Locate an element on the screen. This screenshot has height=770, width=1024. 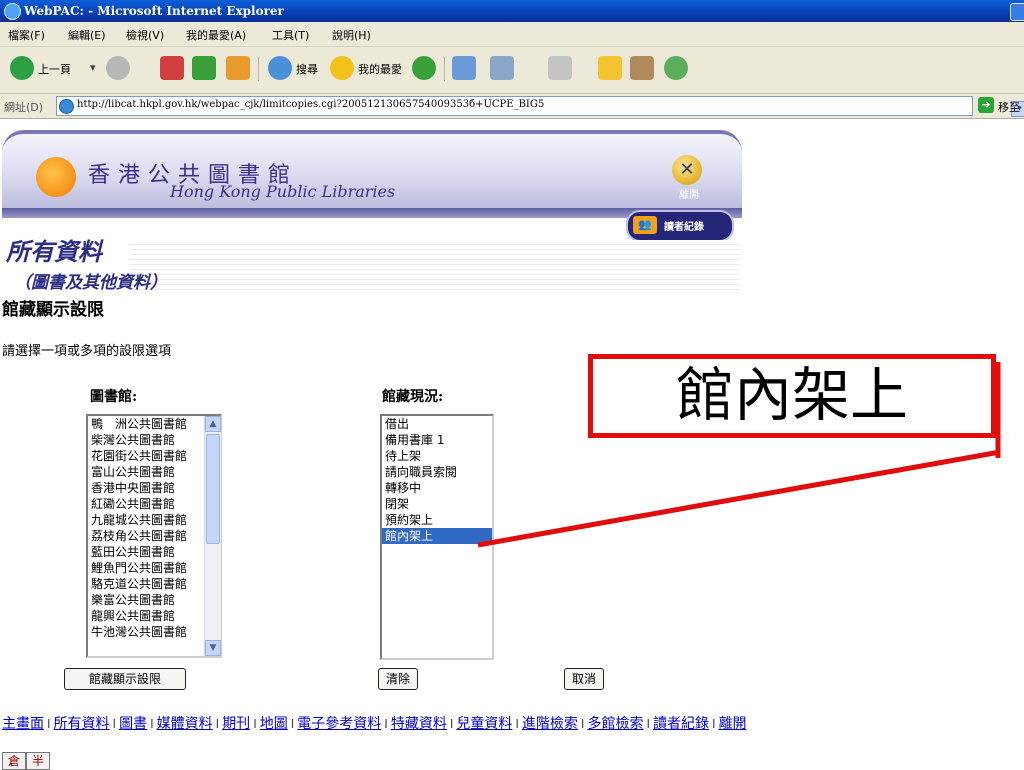
footer-link: 媒體資料 is located at coordinates (185, 724).